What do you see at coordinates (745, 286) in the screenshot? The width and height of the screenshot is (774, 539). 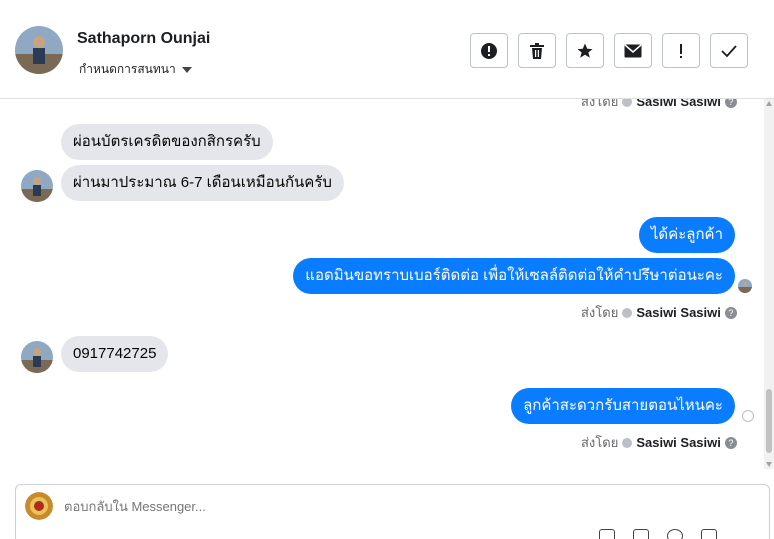 I see `seen-avatar` at bounding box center [745, 286].